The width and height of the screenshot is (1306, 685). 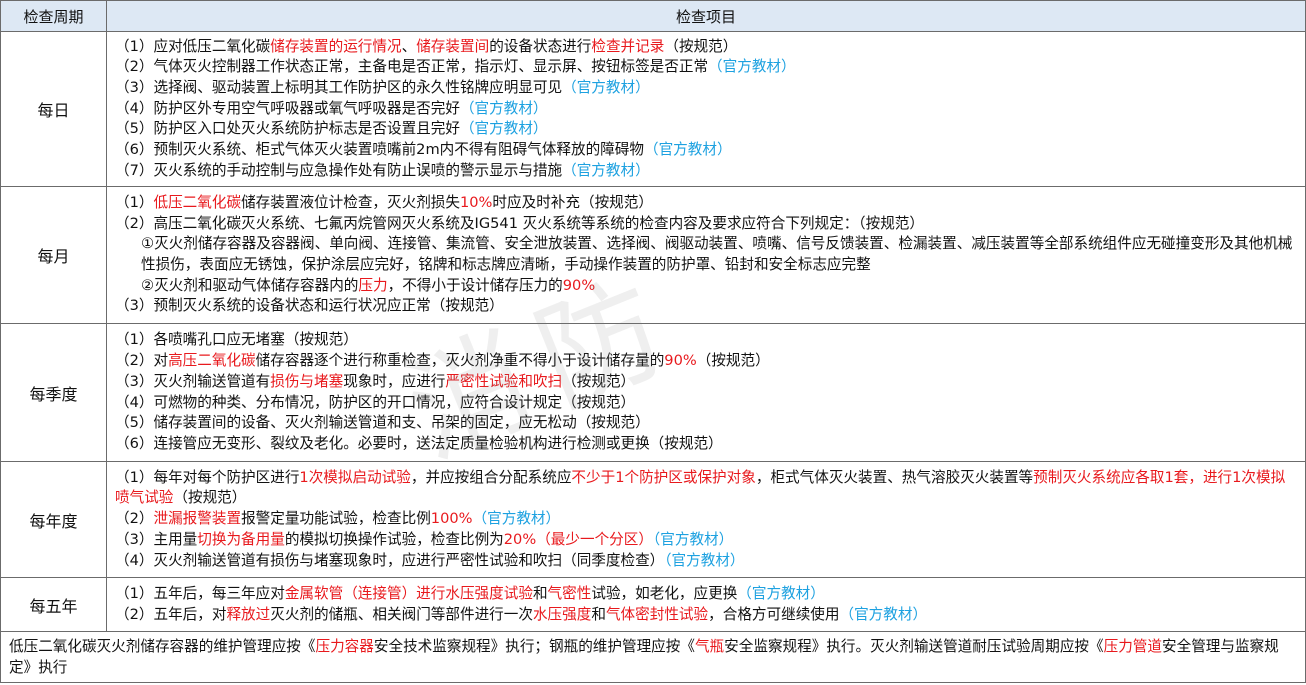 What do you see at coordinates (707, 403) in the screenshot?
I see `check-item: （4）可燃物的种类、分布情况，防护区的开口情况，应符合设计规定（按规范）` at bounding box center [707, 403].